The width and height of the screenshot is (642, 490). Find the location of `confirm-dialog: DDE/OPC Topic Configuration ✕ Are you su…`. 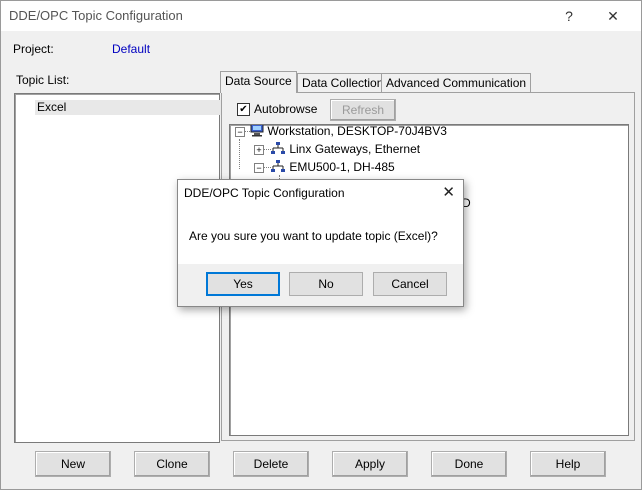

confirm-dialog: DDE/OPC Topic Configuration ✕ Are you su… is located at coordinates (320, 243).